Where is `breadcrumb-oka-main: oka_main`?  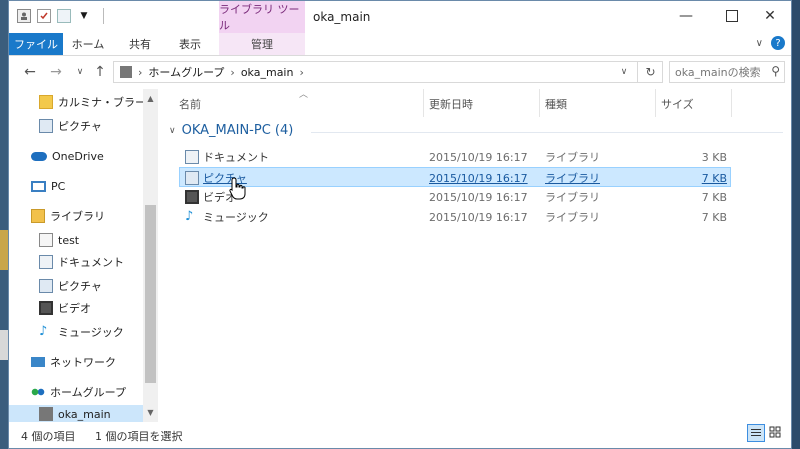
breadcrumb-oka-main: oka_main is located at coordinates (267, 72).